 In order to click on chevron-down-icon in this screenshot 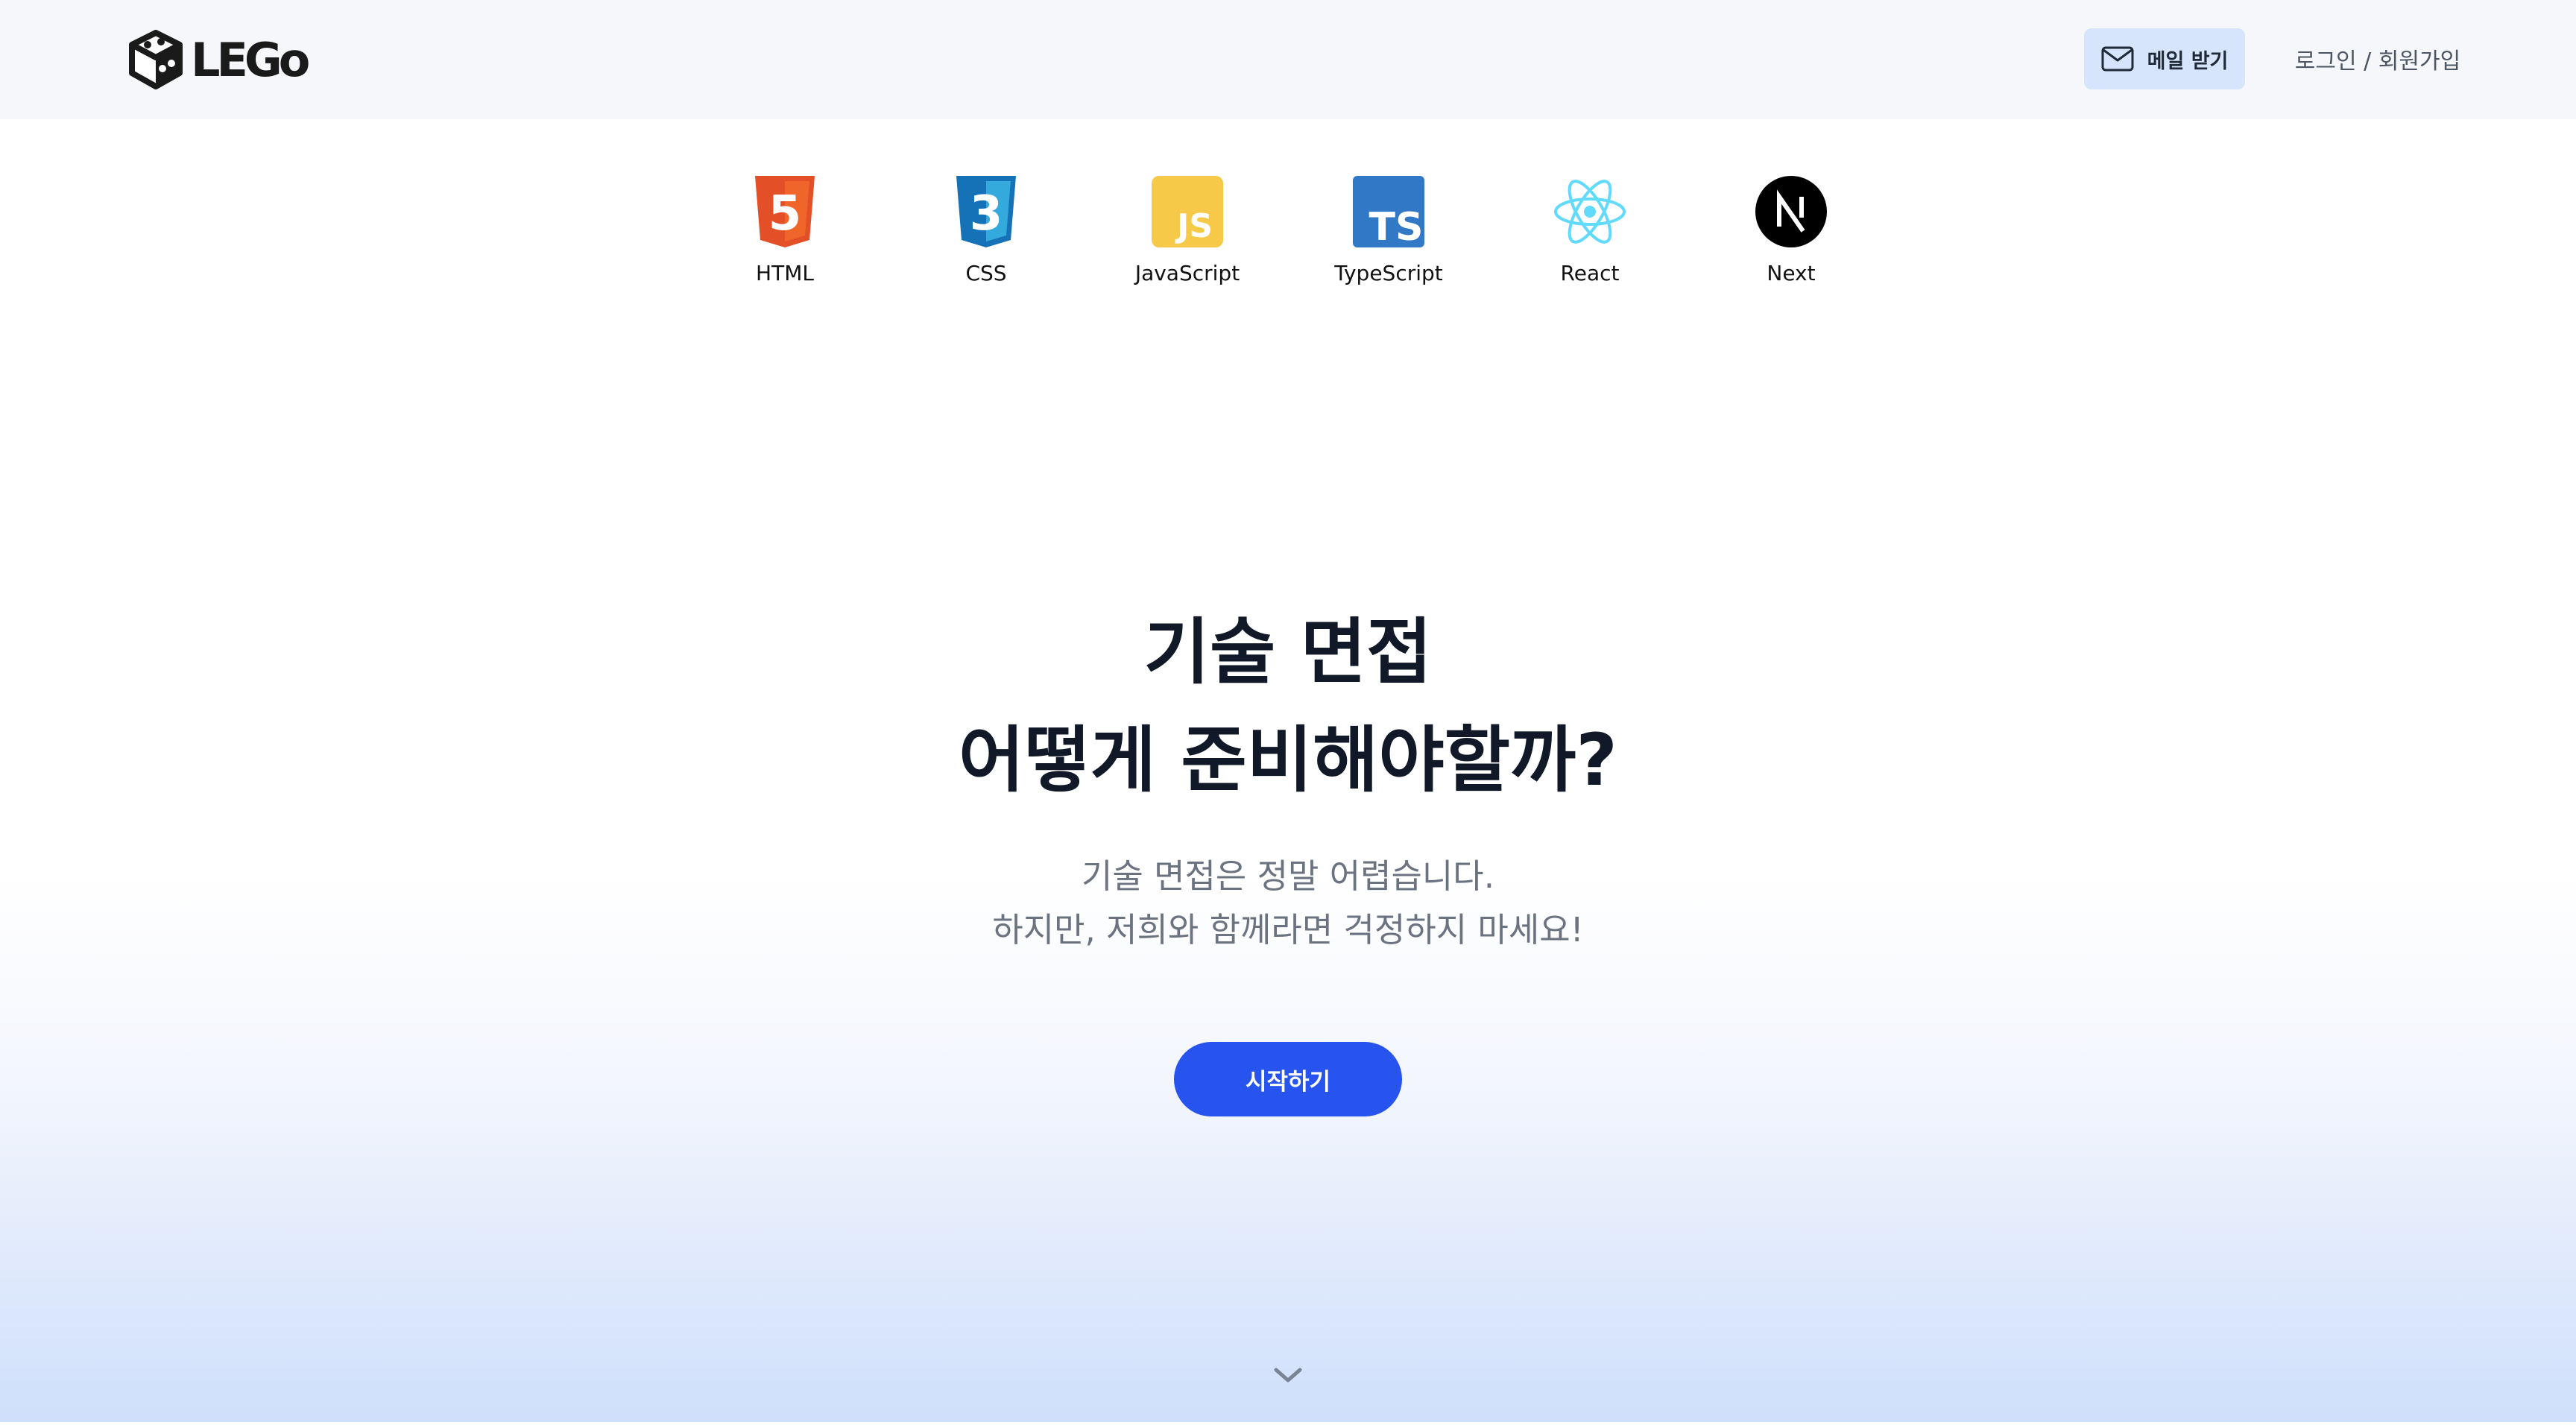, I will do `click(1288, 1376)`.